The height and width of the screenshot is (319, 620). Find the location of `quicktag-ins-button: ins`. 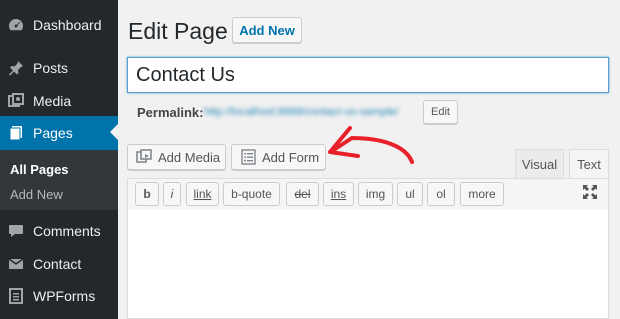

quicktag-ins-button: ins is located at coordinates (338, 194).